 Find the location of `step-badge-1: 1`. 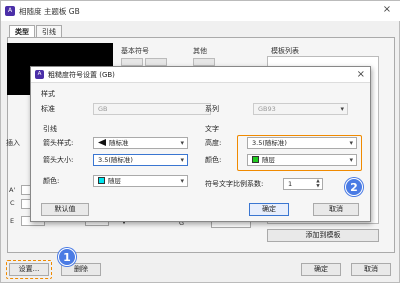

step-badge-1: 1 is located at coordinates (67, 257).